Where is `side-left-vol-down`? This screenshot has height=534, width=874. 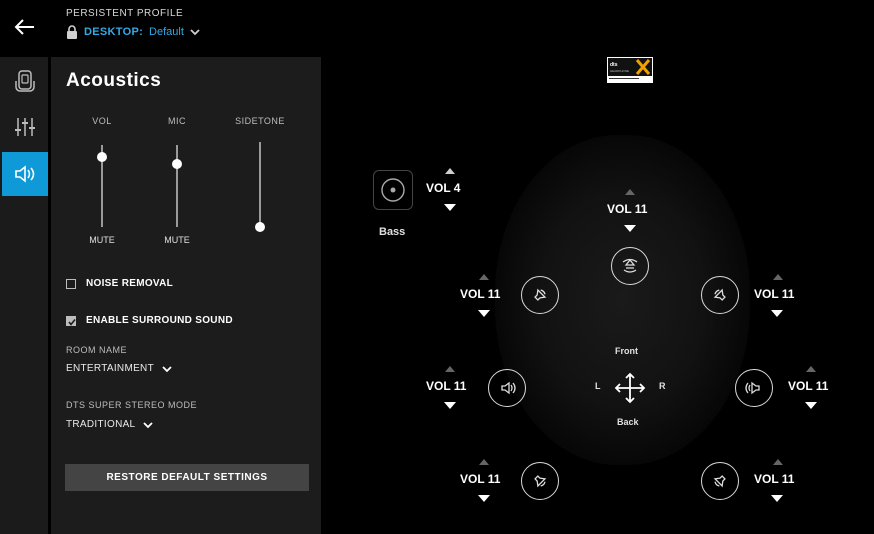 side-left-vol-down is located at coordinates (450, 405).